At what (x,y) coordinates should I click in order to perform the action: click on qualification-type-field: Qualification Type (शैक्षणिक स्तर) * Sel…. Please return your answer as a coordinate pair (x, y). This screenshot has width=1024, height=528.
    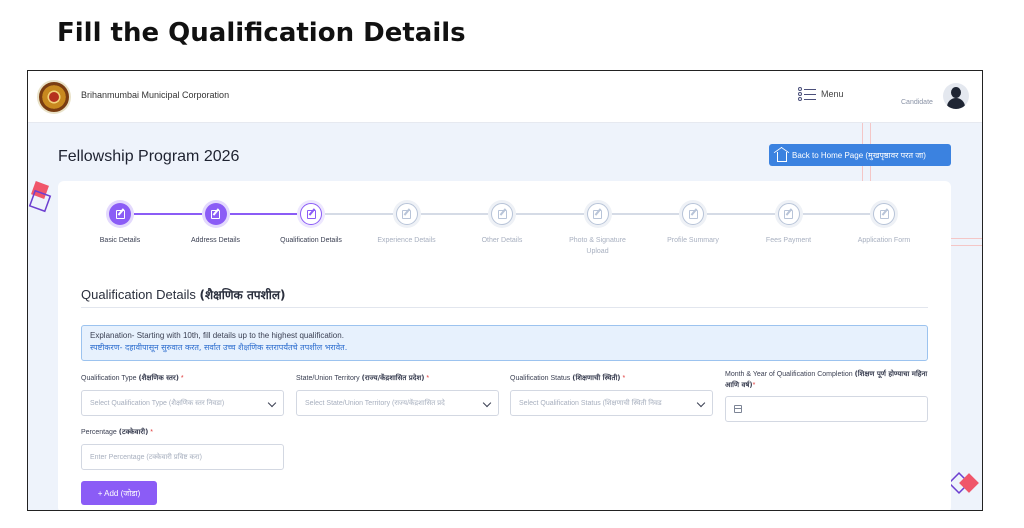
    Looking at the image, I should click on (182, 394).